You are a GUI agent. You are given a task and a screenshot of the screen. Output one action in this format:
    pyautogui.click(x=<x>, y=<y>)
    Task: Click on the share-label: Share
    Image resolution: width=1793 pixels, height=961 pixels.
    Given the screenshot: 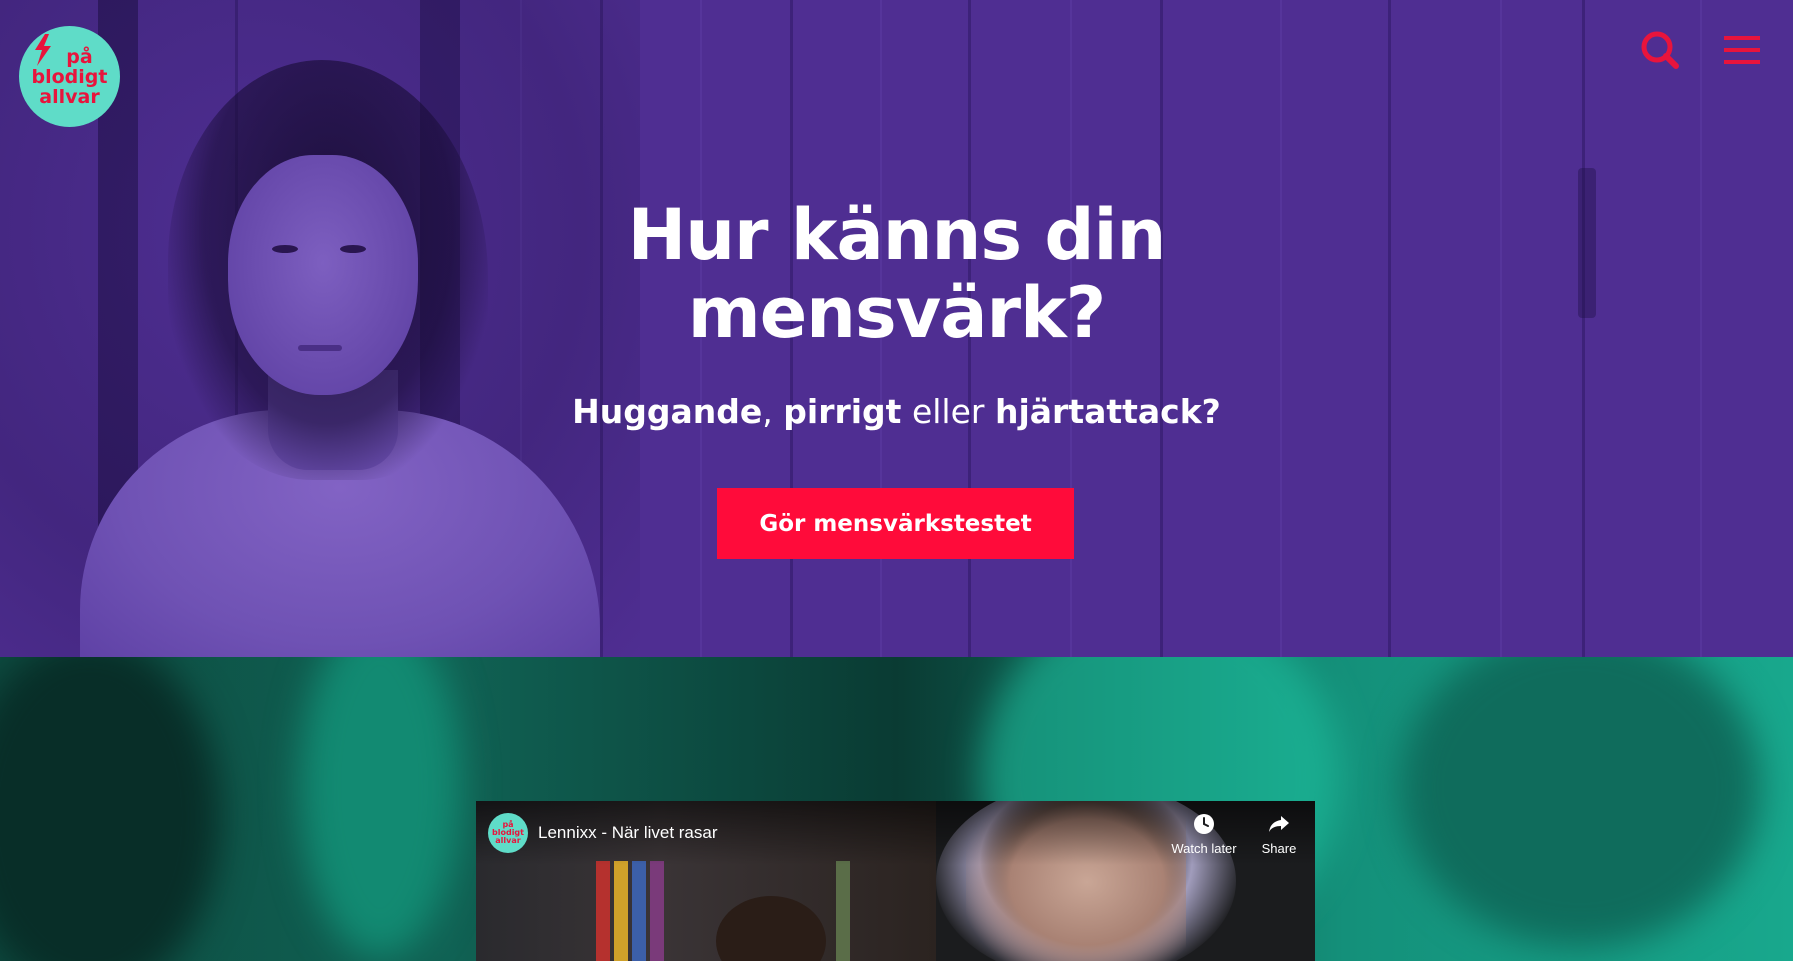 What is the action you would take?
    pyautogui.click(x=1279, y=848)
    